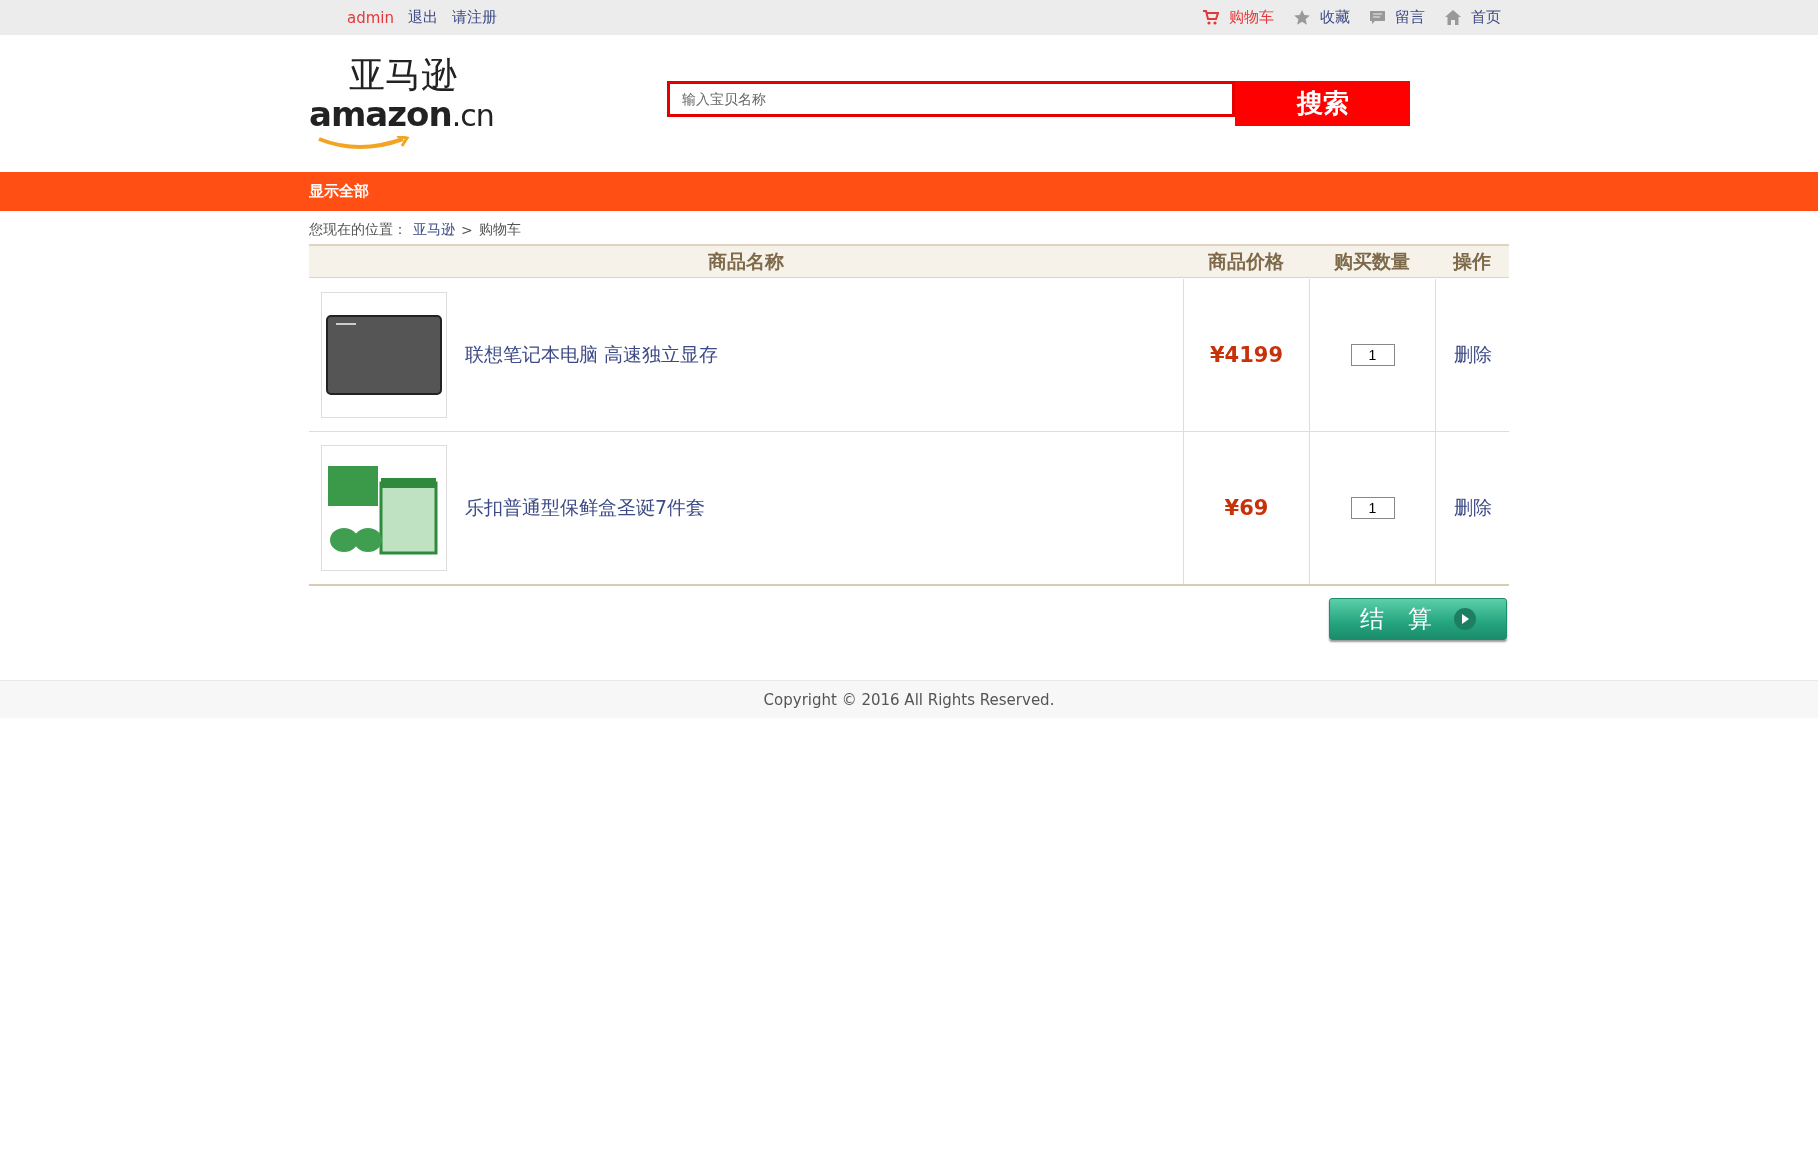 The width and height of the screenshot is (1818, 1174). Describe the element at coordinates (358, 230) in the screenshot. I see `breadcrumb-label: 您现在的位置：` at that location.